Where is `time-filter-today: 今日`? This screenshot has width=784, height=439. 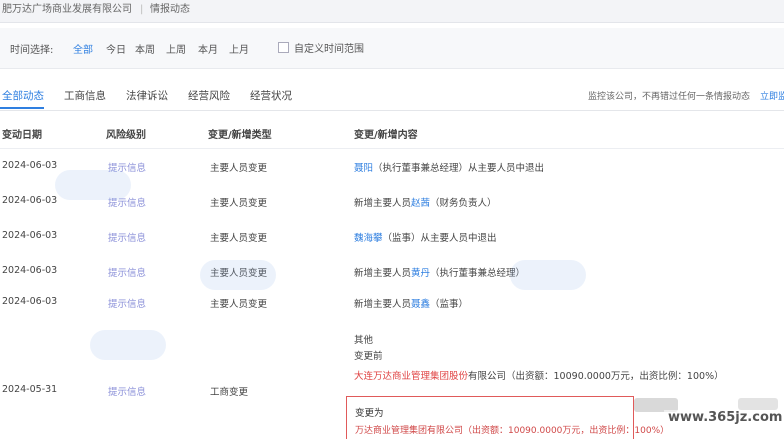
time-filter-today: 今日 is located at coordinates (116, 48).